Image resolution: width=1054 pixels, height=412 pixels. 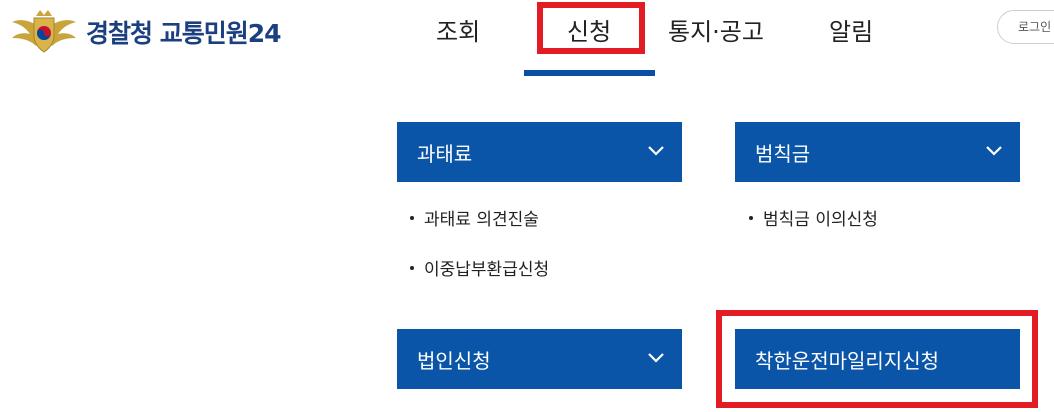 I want to click on site-logo: 경찰청 교통민원24, so click(x=144, y=32).